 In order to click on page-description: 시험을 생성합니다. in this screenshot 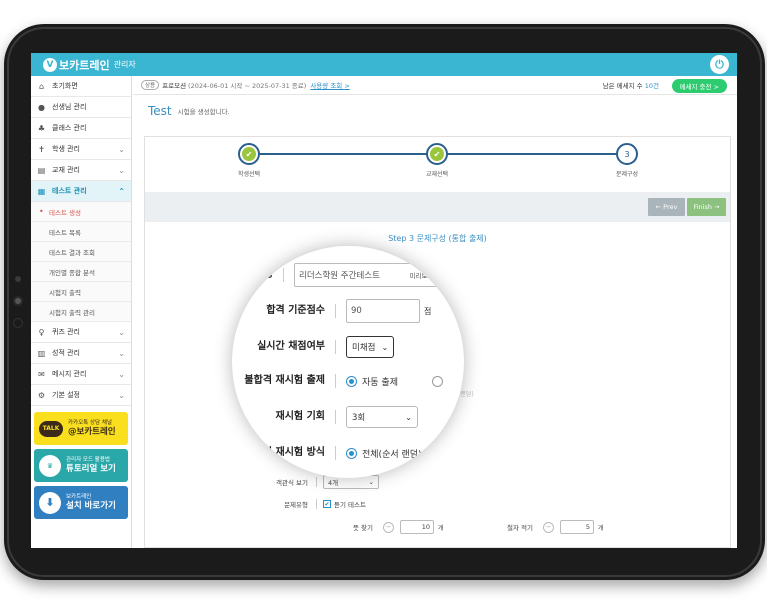, I will do `click(203, 112)`.